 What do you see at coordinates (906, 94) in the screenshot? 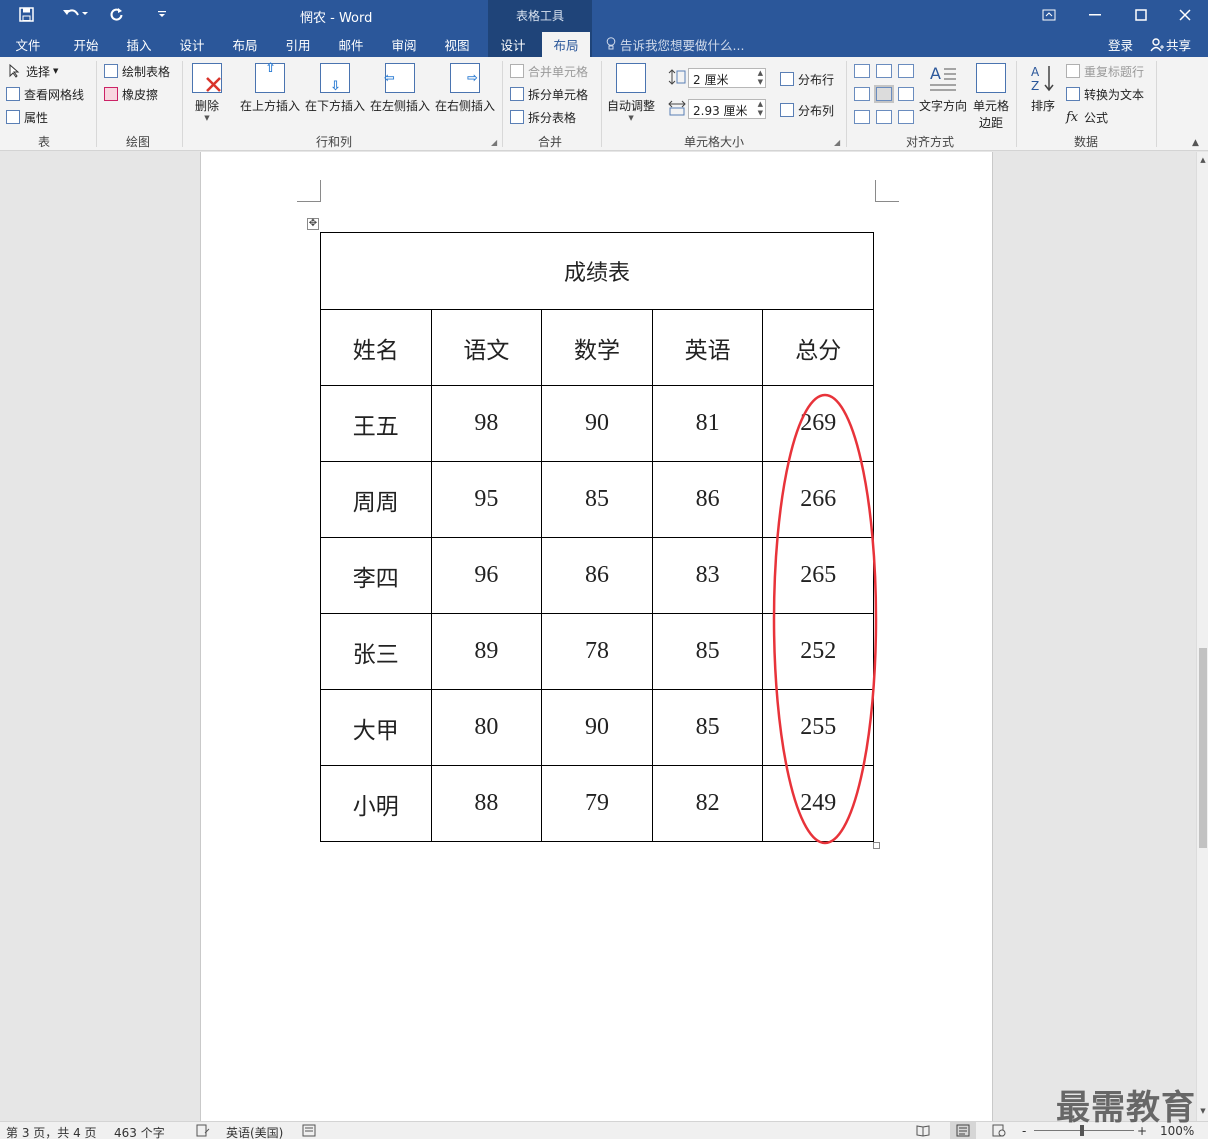
I see `align-middle-right-icon` at bounding box center [906, 94].